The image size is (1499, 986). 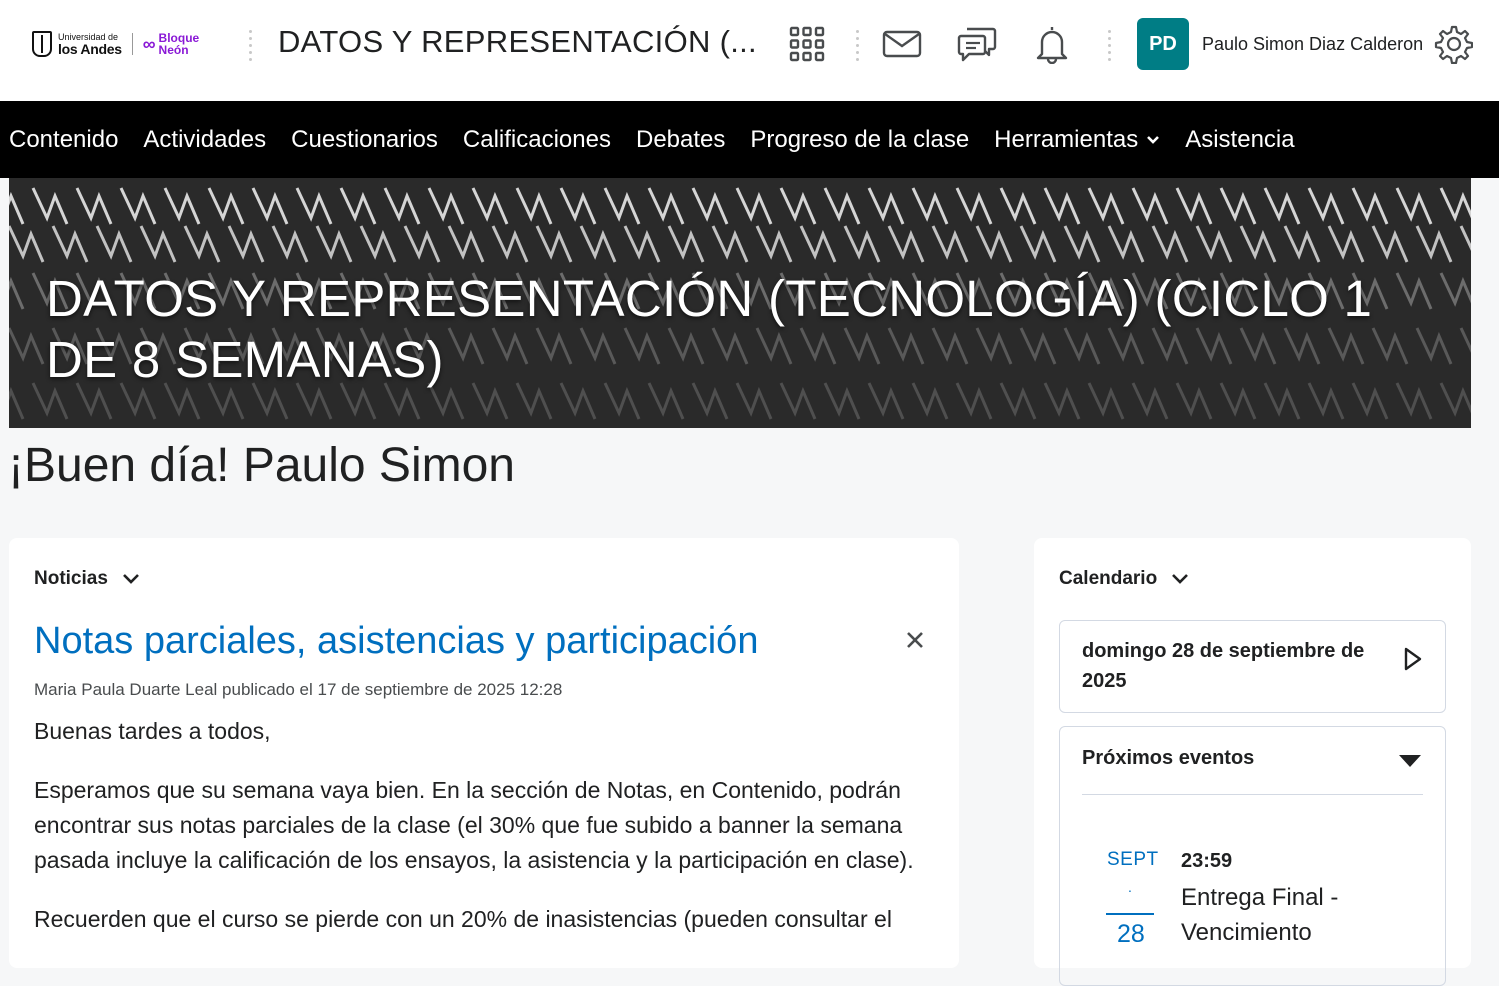 I want to click on event-month: SEPT, so click(x=1133, y=859).